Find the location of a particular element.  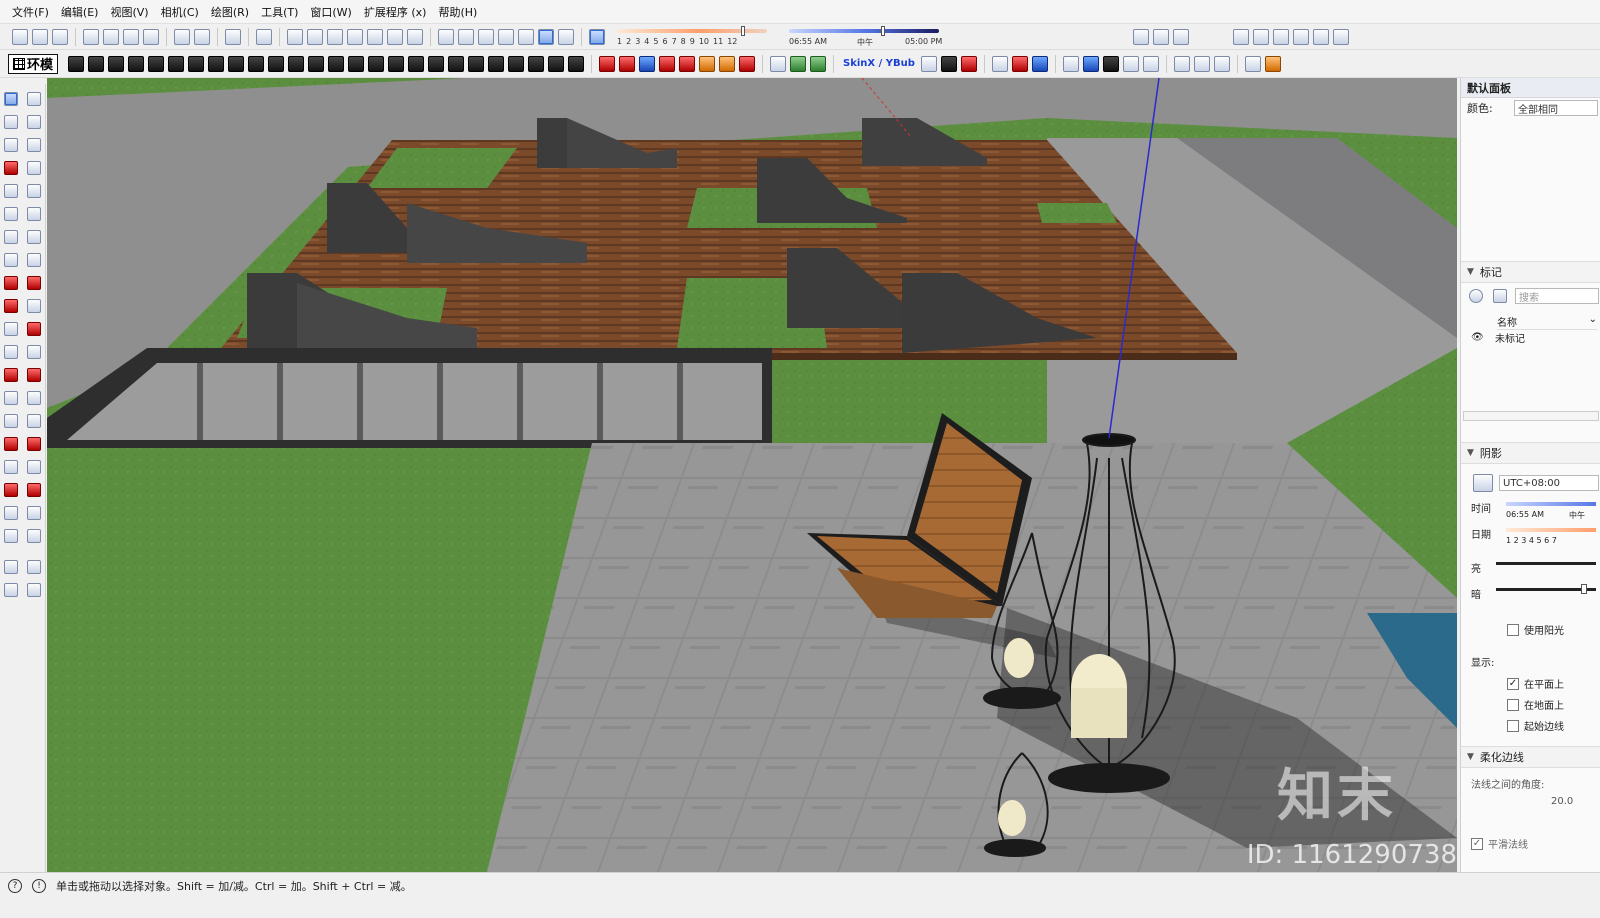

stairs-icon is located at coordinates (76, 63).